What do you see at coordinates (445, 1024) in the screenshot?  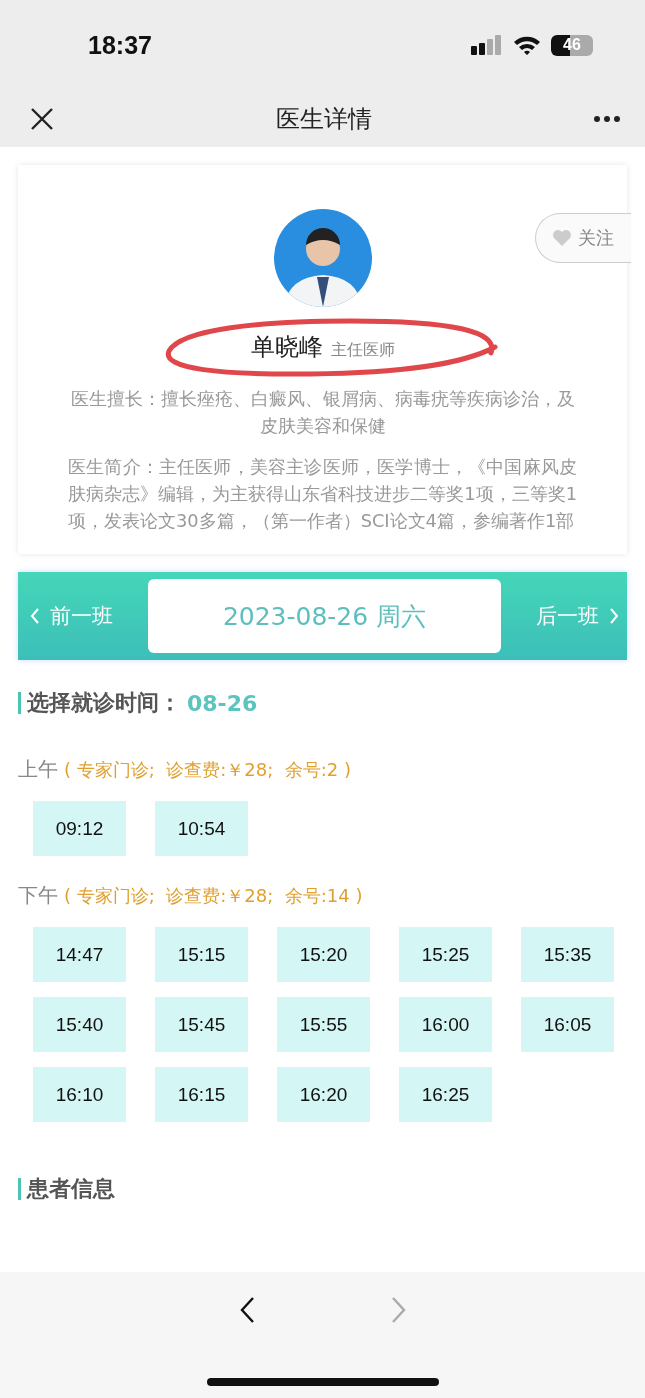 I see `time-slot: 16:00` at bounding box center [445, 1024].